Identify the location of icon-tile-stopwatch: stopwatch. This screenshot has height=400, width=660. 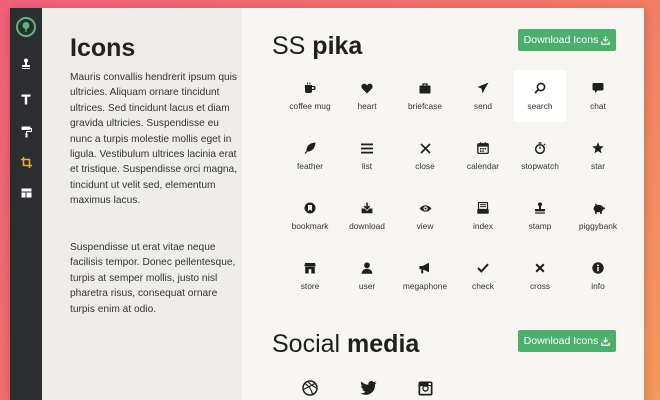
(540, 156).